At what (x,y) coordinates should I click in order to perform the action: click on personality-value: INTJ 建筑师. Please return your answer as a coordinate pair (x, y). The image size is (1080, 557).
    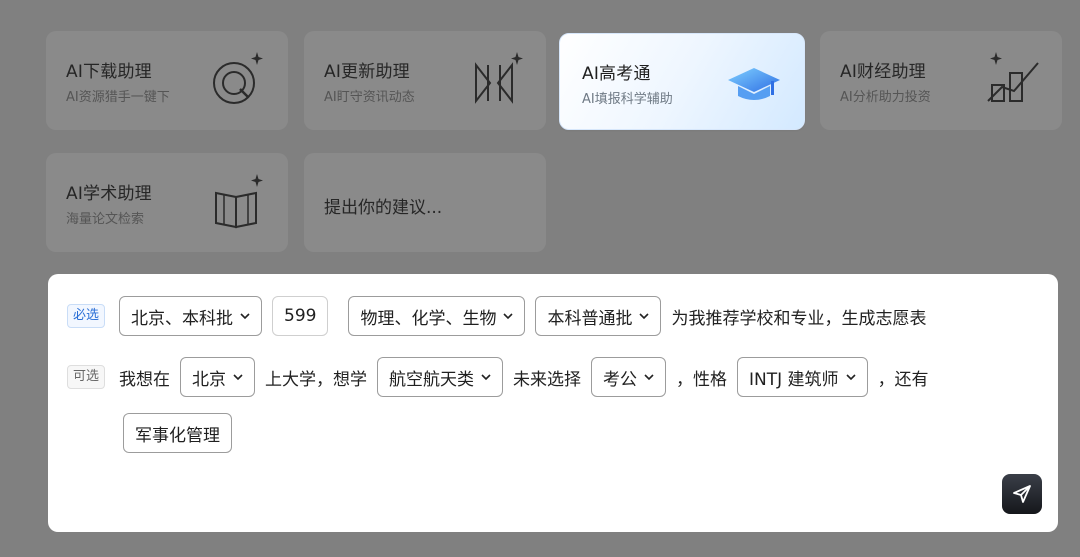
    Looking at the image, I should click on (794, 379).